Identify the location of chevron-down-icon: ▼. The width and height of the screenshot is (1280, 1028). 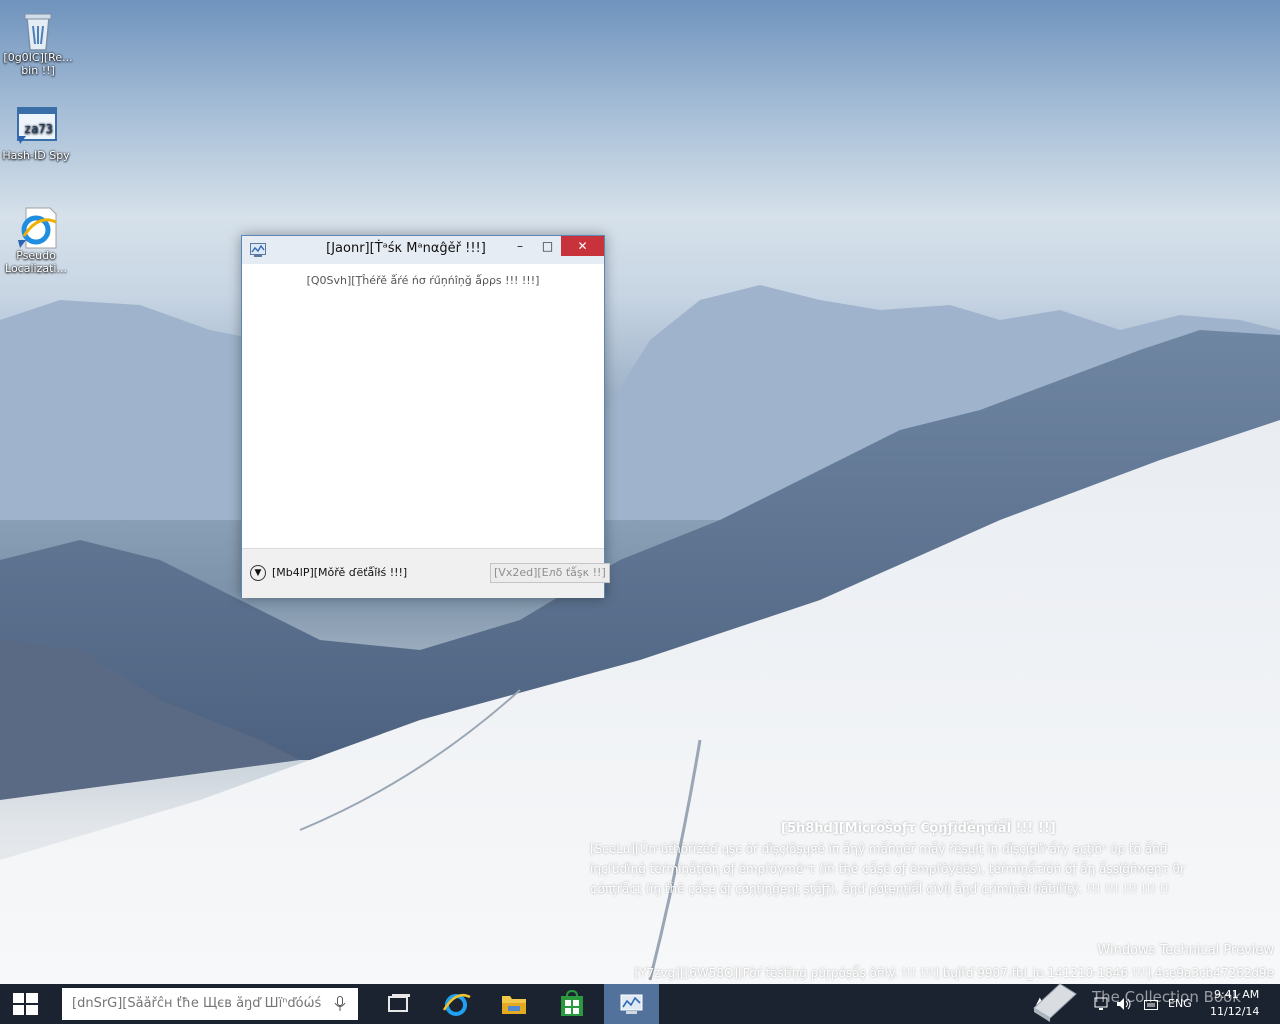
(258, 573).